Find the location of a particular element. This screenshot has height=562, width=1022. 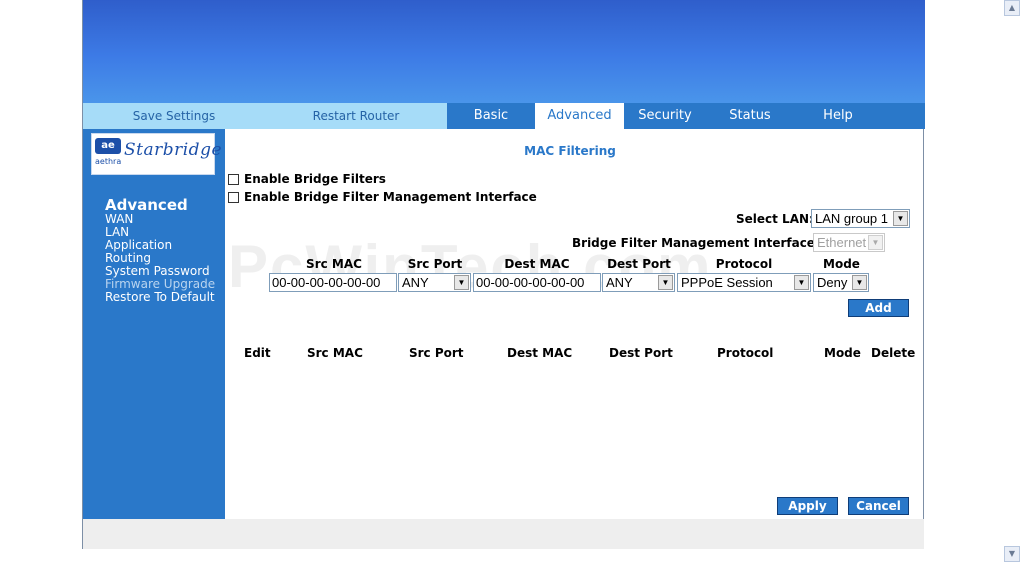

restart-router-link: Restart Router is located at coordinates (356, 116).